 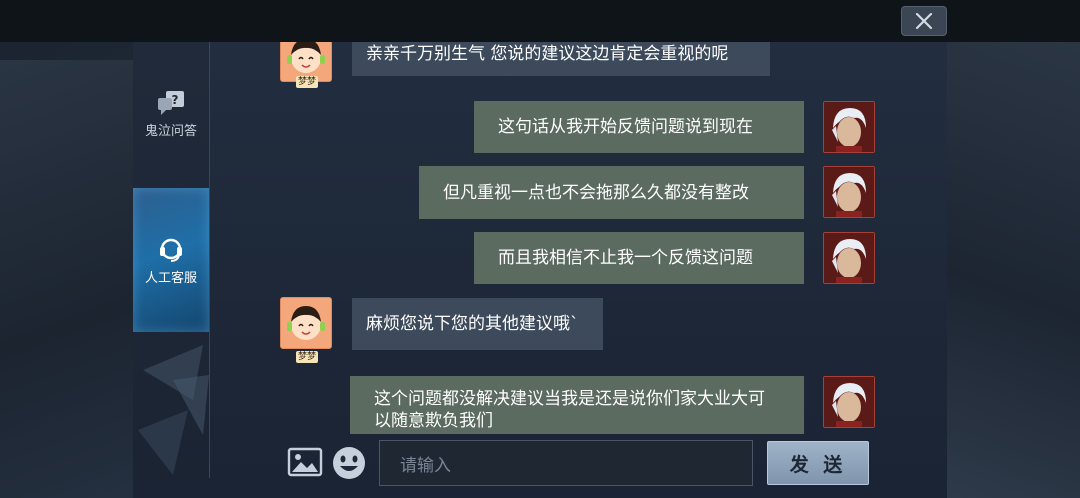 I want to click on sidebar-item-customer-service: 人工客服, so click(x=171, y=260).